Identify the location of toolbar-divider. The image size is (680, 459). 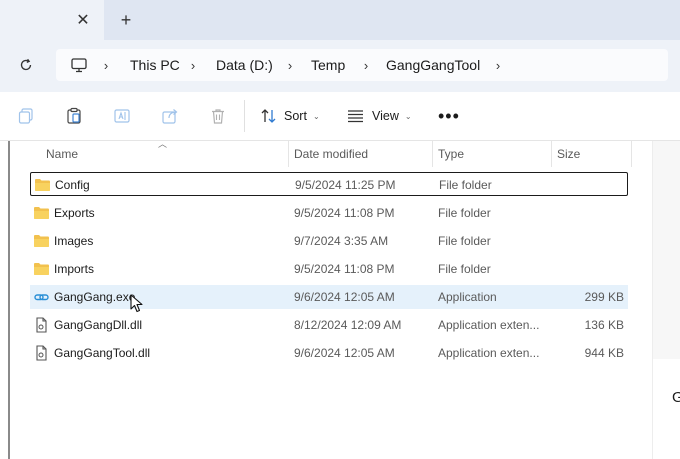
(244, 116).